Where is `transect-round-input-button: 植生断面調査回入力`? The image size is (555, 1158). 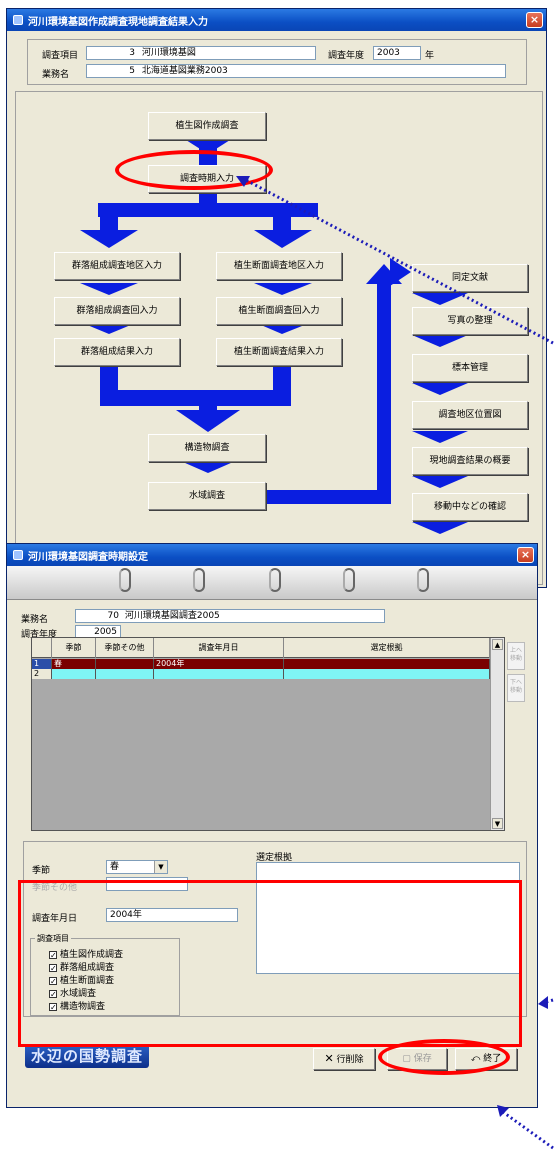
transect-round-input-button: 植生断面調査回入力 is located at coordinates (279, 311).